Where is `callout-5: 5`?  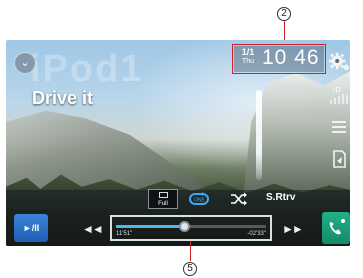
callout-5: 5 is located at coordinates (190, 269).